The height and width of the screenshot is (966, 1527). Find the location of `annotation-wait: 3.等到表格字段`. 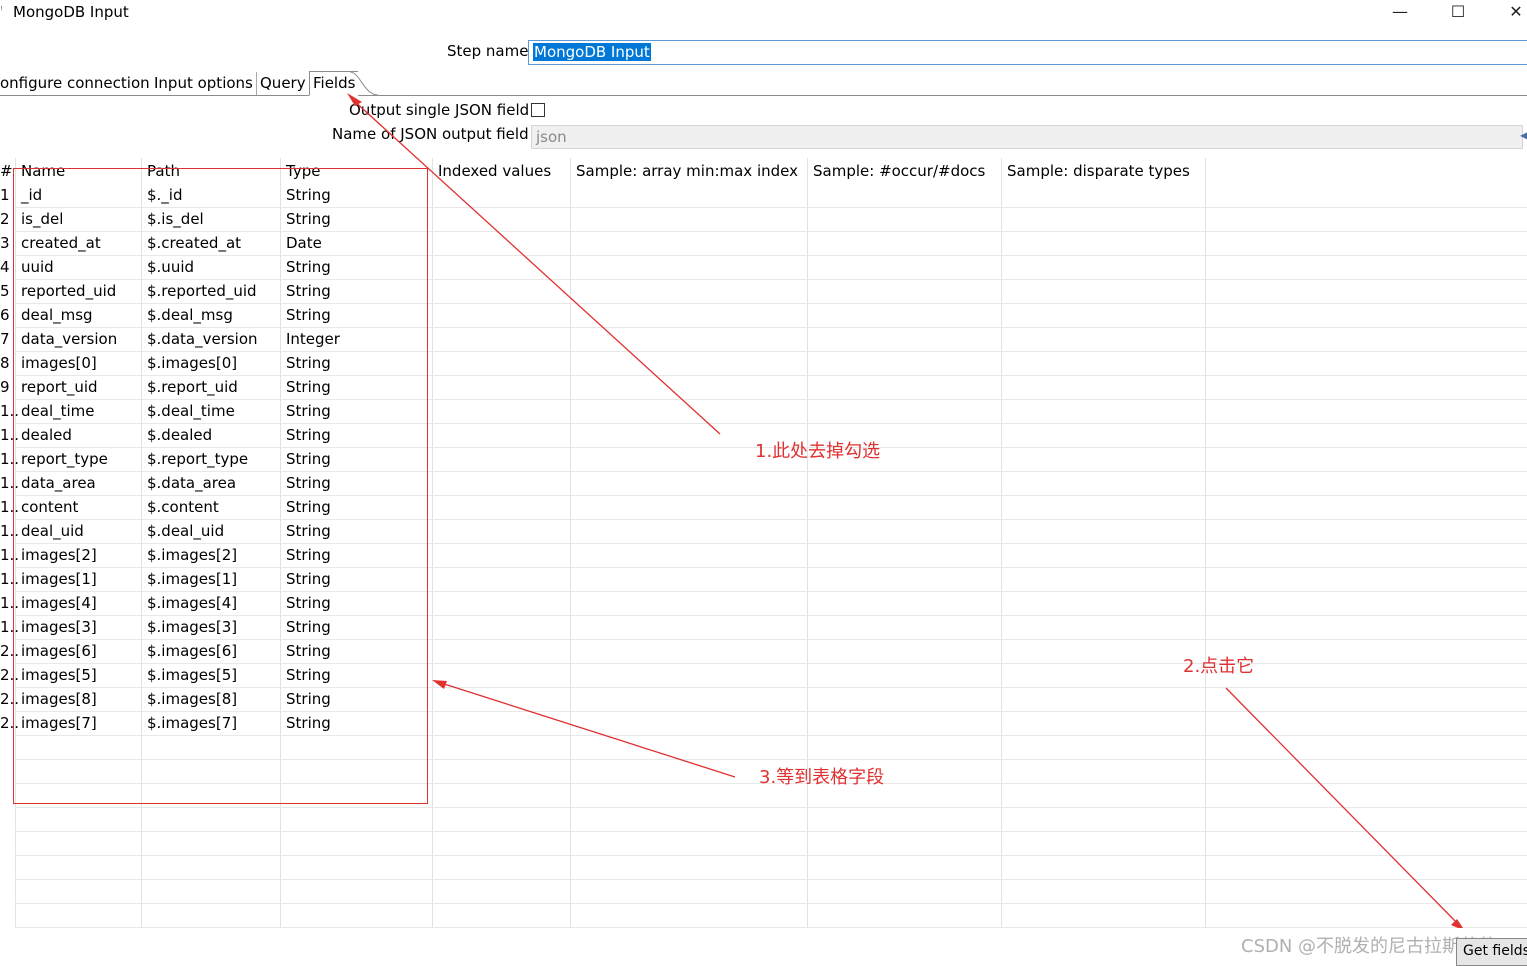

annotation-wait: 3.等到表格字段 is located at coordinates (822, 777).